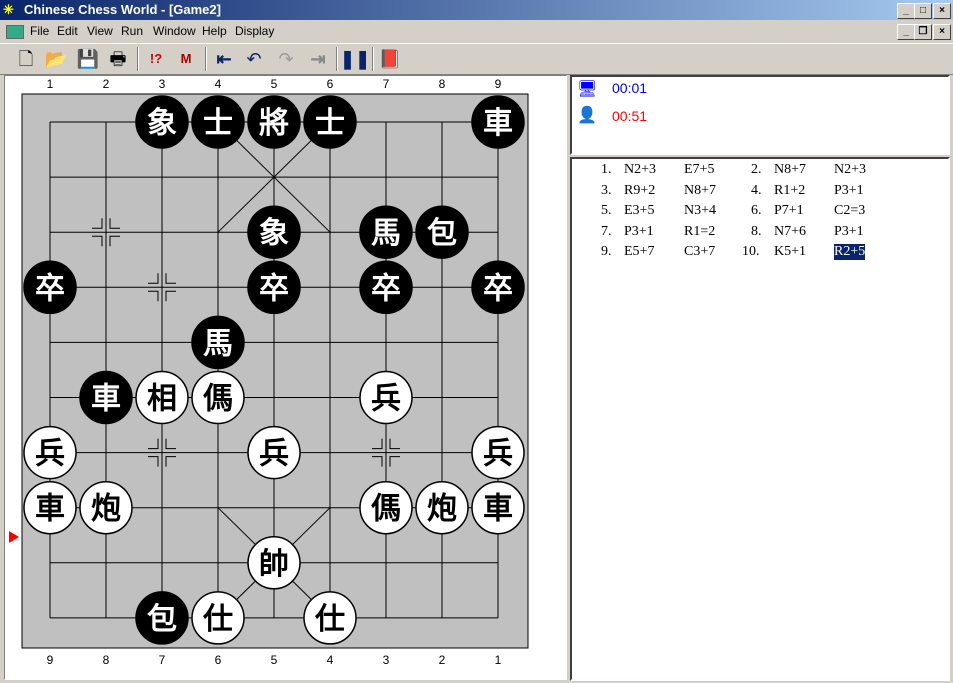 This screenshot has width=953, height=683. What do you see at coordinates (849, 211) in the screenshot?
I see `move-black: C2=3` at bounding box center [849, 211].